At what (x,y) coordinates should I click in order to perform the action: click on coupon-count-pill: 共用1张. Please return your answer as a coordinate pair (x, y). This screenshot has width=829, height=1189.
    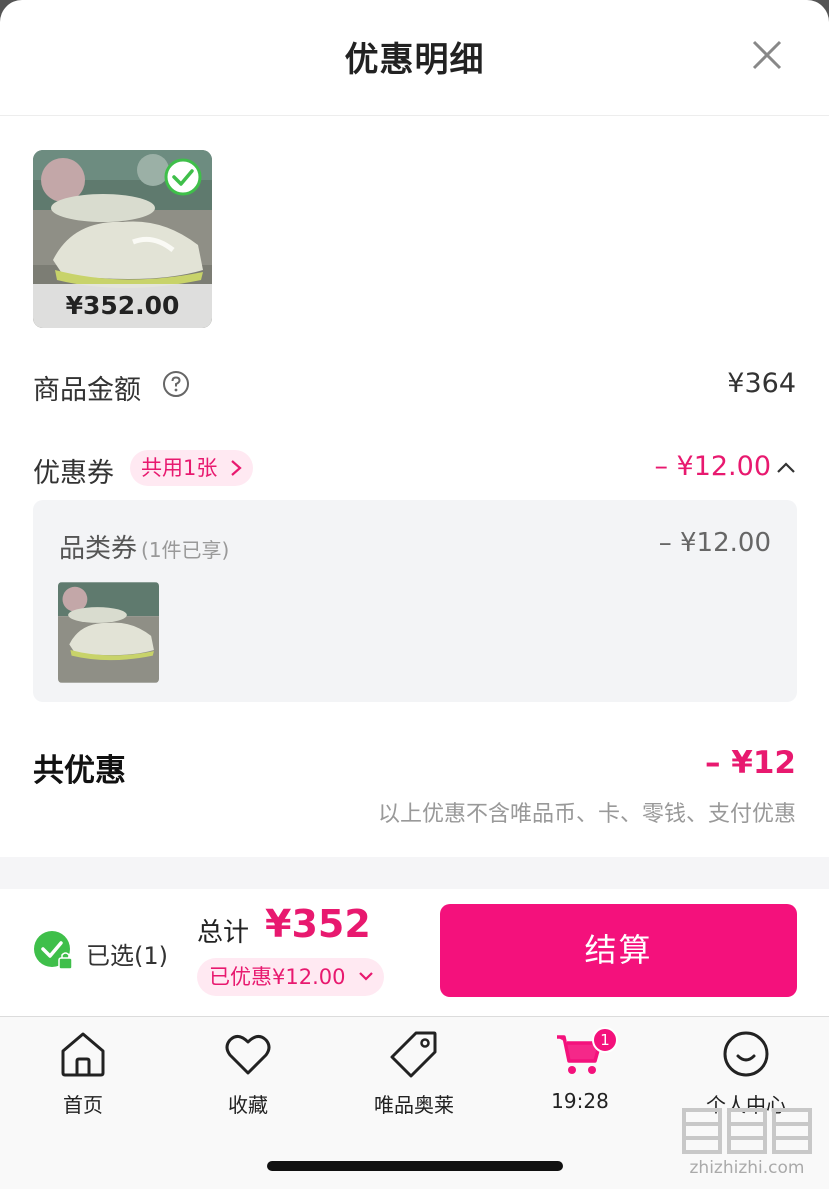
    Looking at the image, I should click on (192, 468).